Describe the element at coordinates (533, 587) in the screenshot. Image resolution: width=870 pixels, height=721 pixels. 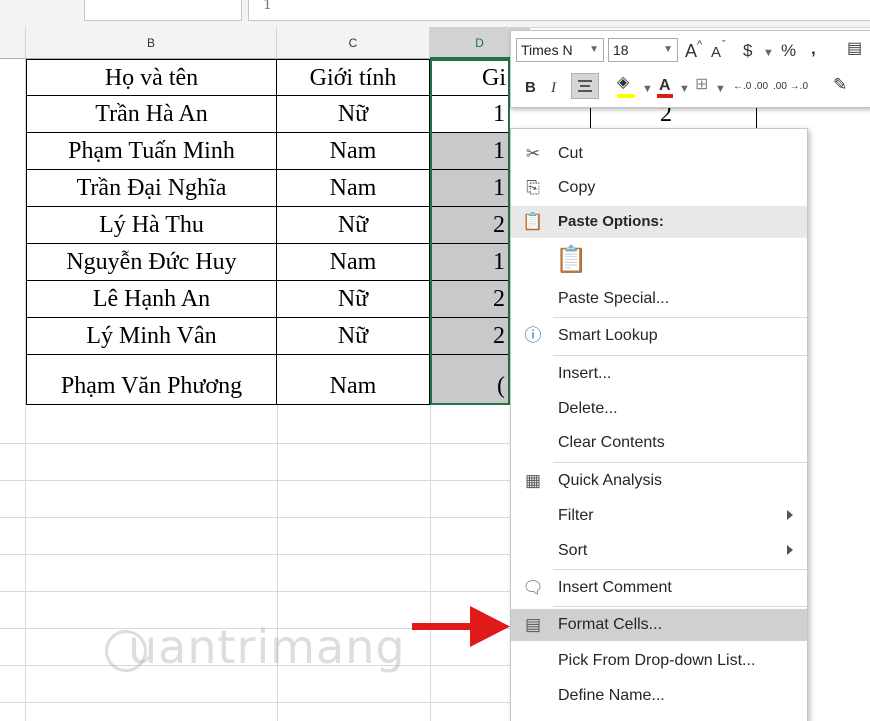
I see `comment-icon: 🗨` at that location.